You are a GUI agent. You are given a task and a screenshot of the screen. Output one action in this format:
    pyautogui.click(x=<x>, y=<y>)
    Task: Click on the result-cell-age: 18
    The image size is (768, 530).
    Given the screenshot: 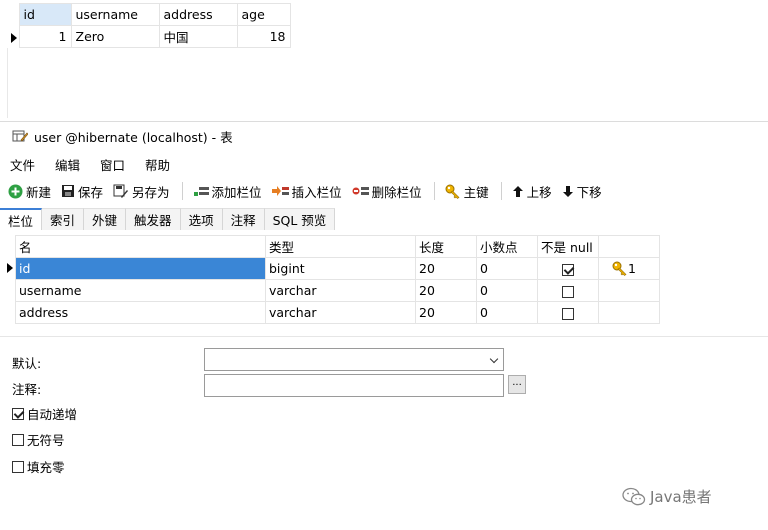 What is the action you would take?
    pyautogui.click(x=263, y=36)
    